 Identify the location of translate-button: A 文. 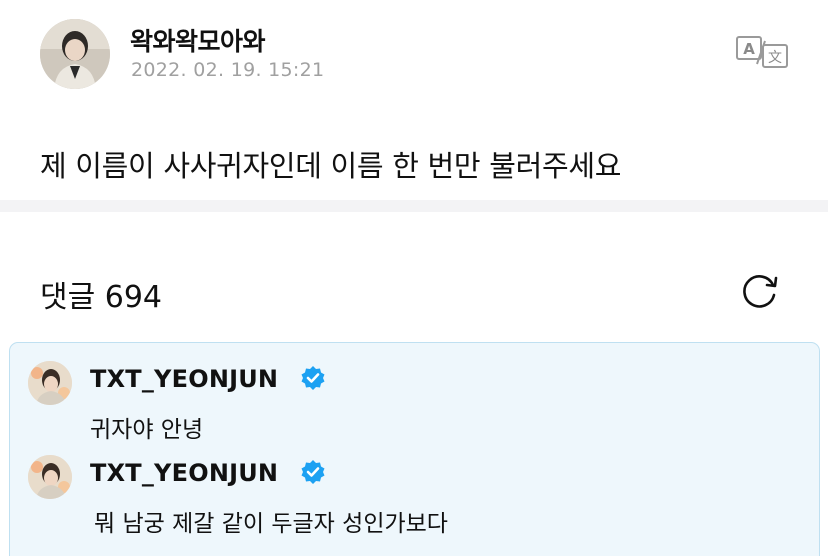
(762, 51).